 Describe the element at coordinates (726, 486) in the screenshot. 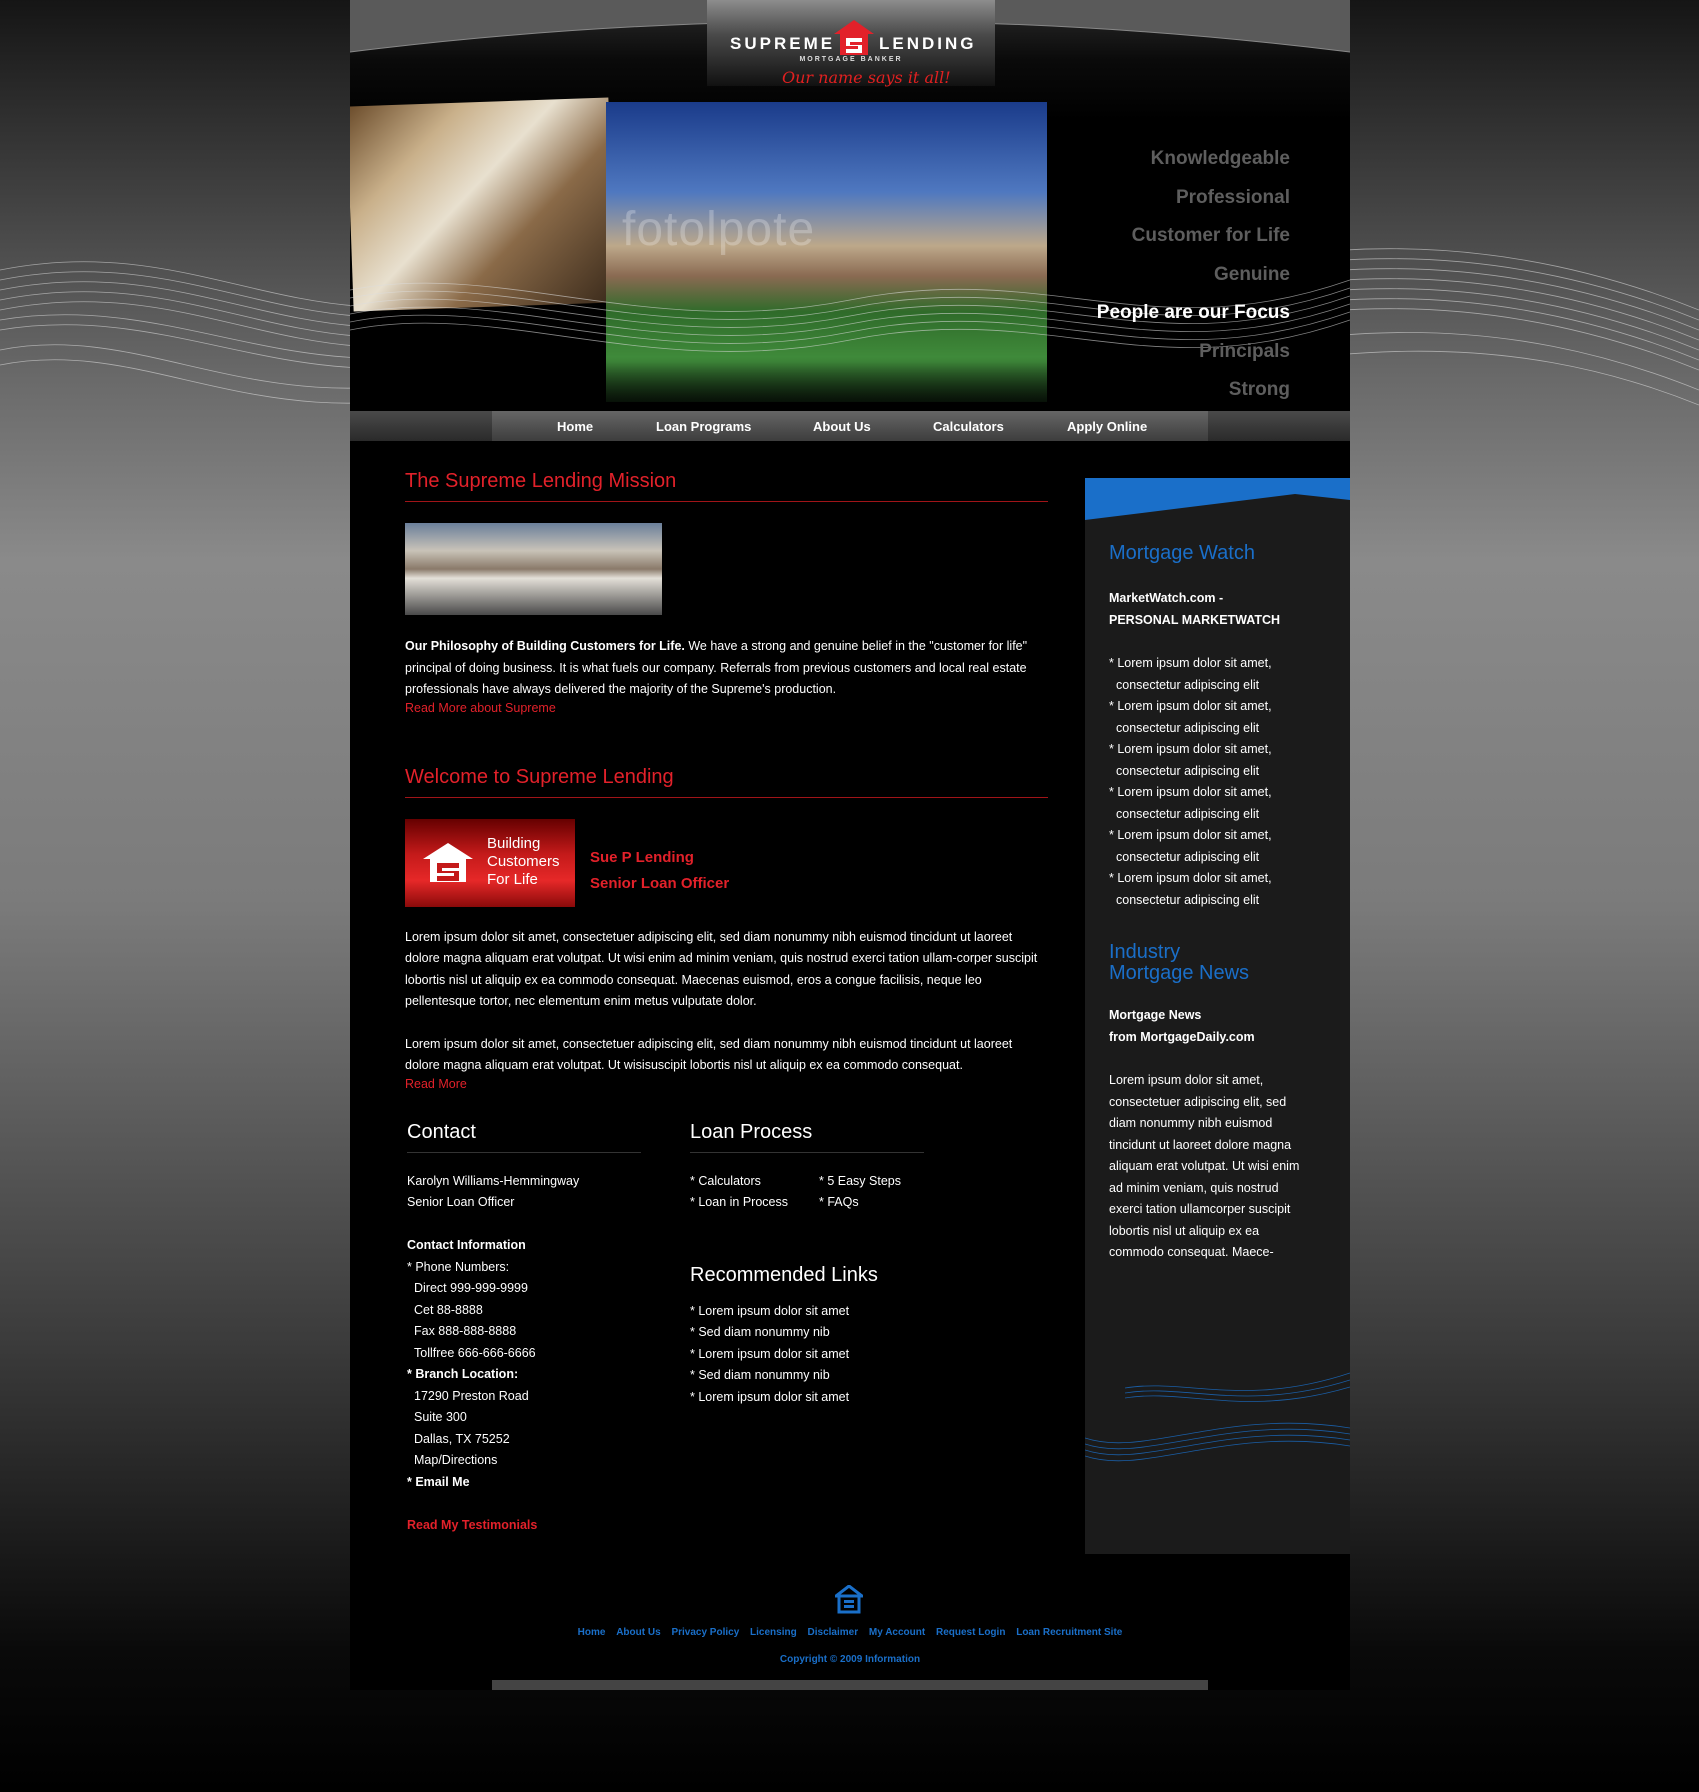

I see `mission-title: The Supreme Lending Mission` at that location.